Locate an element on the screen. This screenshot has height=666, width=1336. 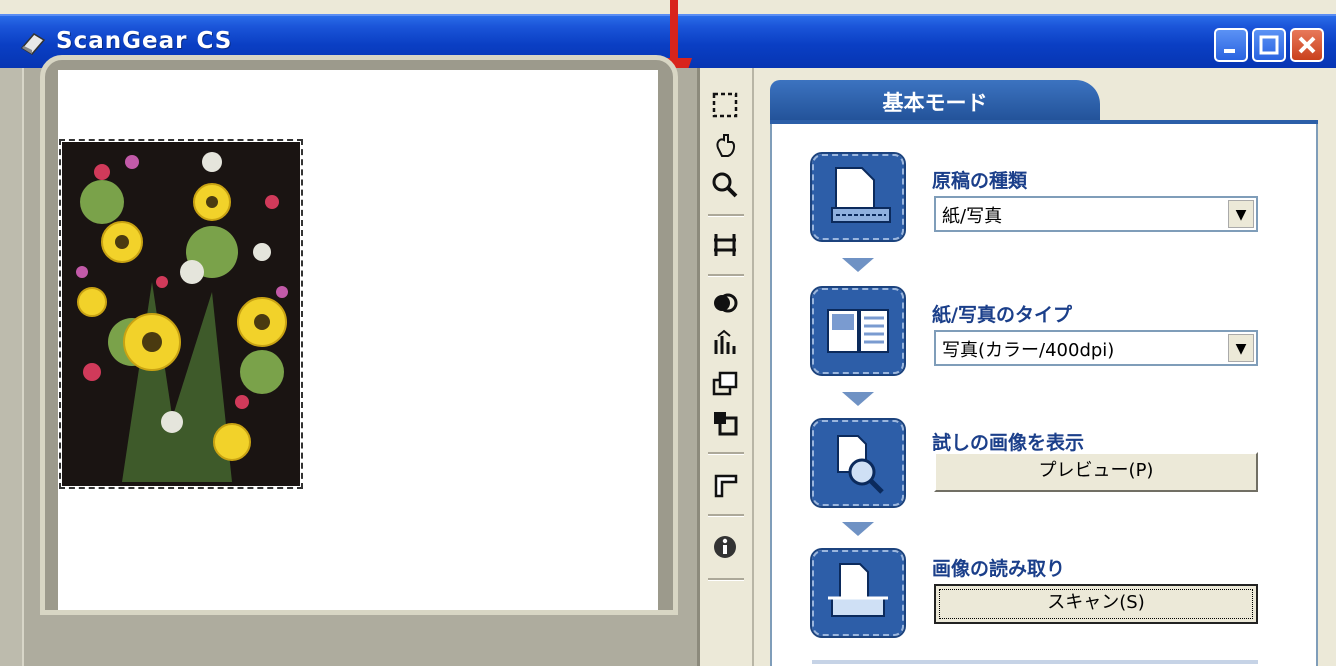
source-type-label: 原稿の種類 is located at coordinates (980, 181).